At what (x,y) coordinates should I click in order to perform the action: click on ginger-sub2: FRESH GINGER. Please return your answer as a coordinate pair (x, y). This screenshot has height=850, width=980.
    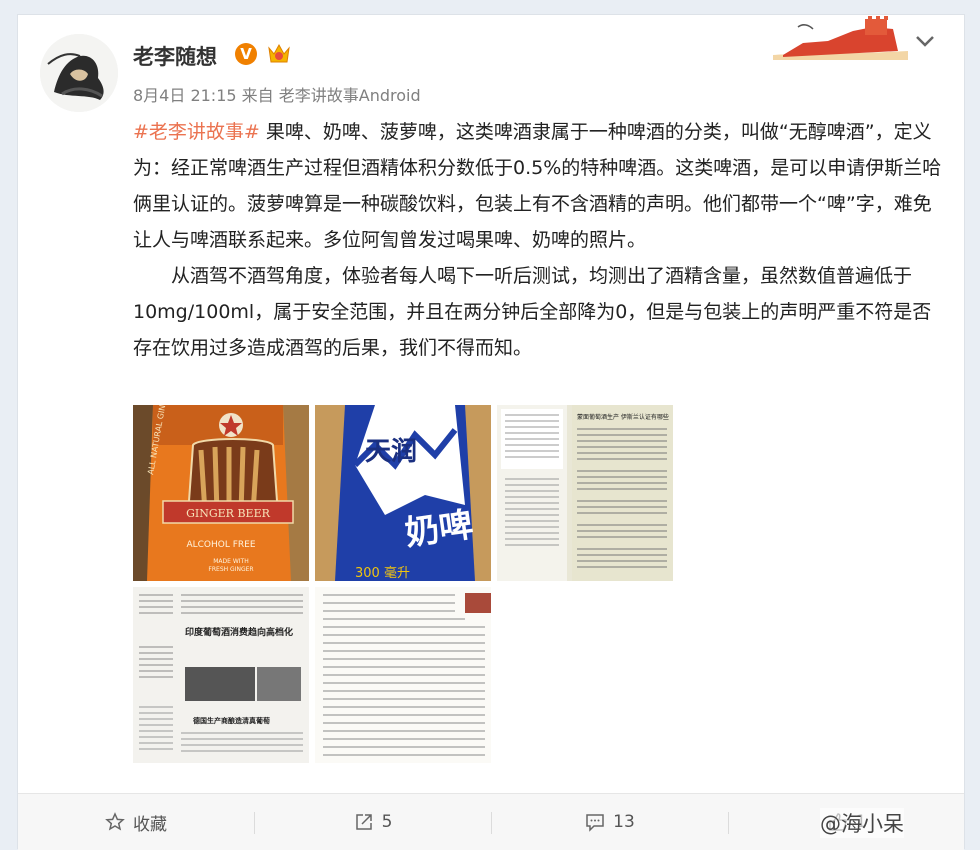
    Looking at the image, I should click on (230, 569).